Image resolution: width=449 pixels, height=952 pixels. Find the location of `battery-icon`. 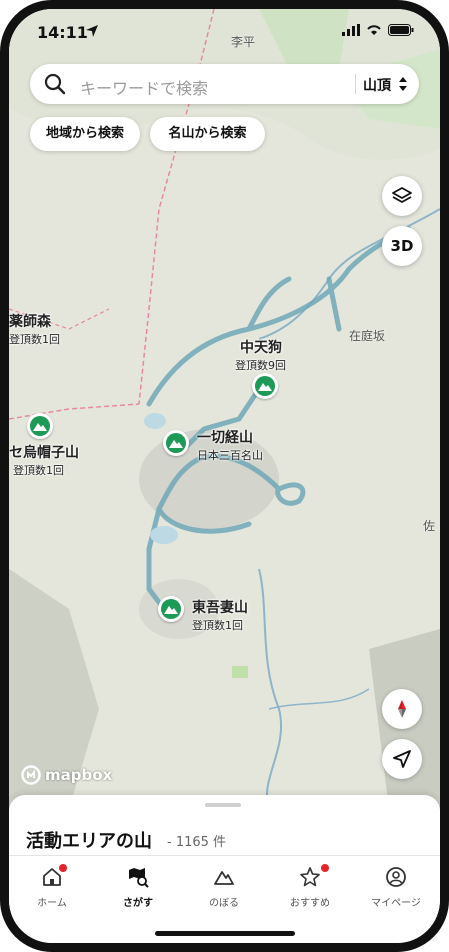

battery-icon is located at coordinates (401, 30).